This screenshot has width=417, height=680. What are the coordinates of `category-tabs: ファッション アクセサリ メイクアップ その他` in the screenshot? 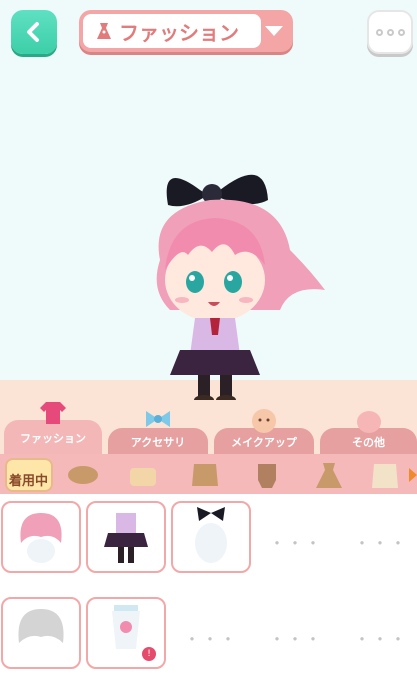 It's located at (208, 428).